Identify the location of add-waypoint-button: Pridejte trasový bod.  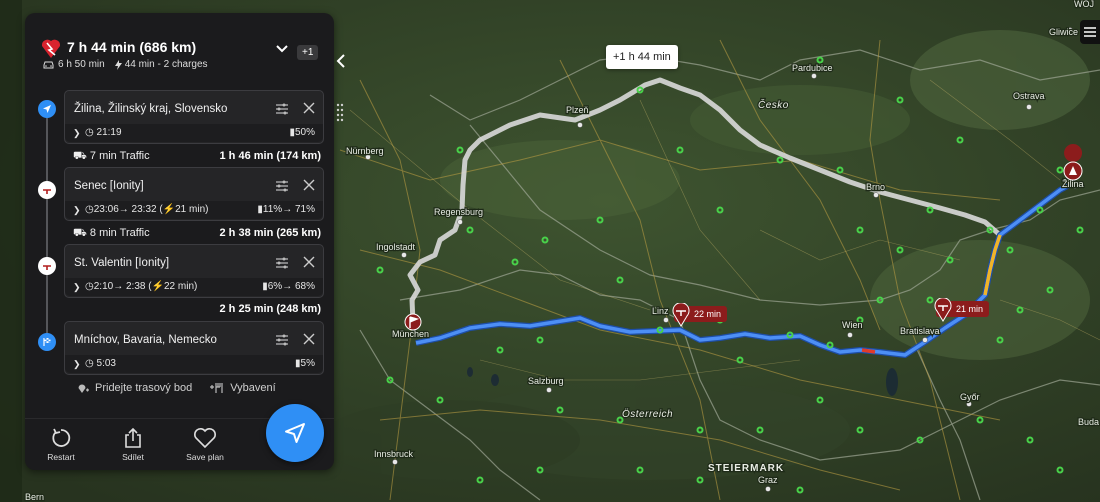
(134, 388).